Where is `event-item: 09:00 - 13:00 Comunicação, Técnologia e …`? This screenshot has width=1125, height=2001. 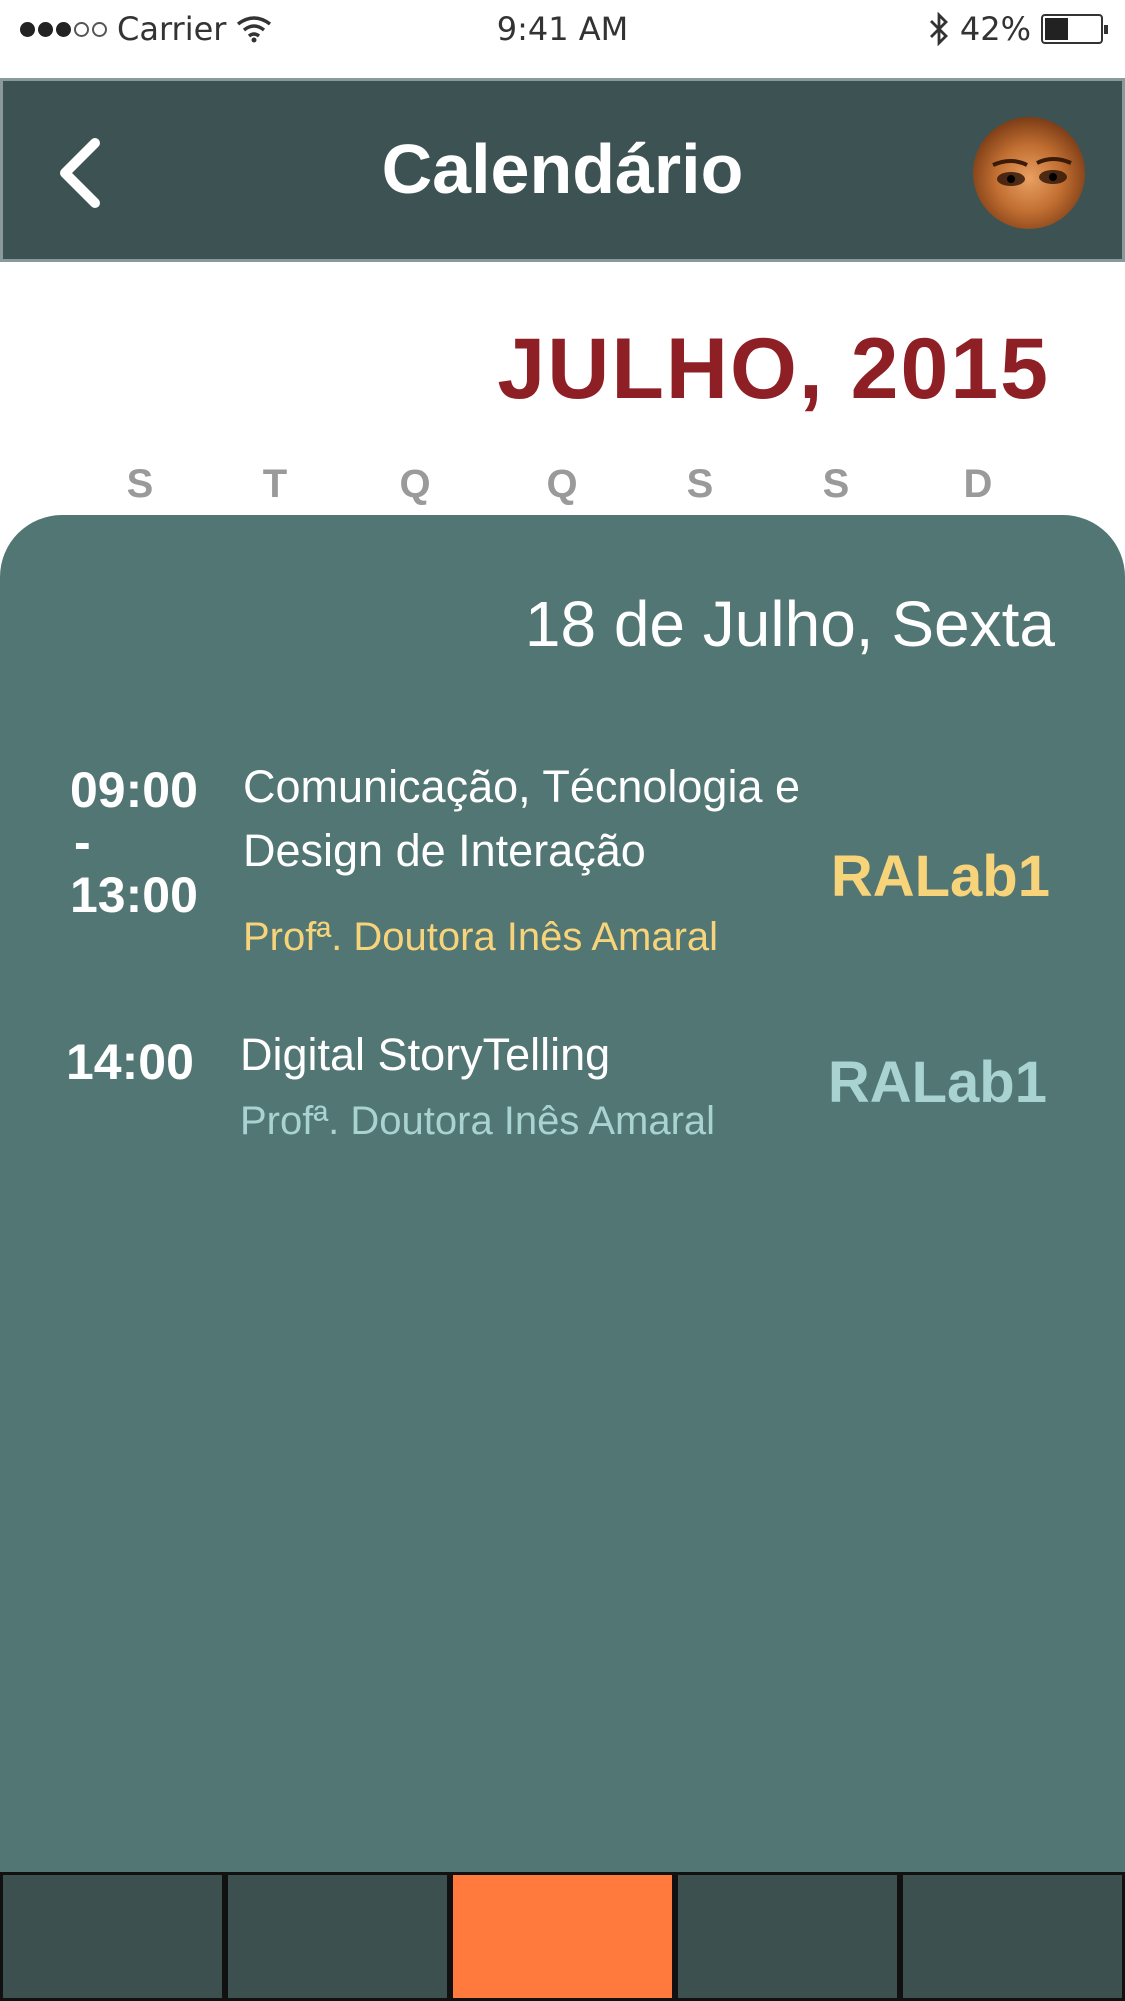
event-item: 09:00 - 13:00 Comunicação, Técnologia e … is located at coordinates (562, 851).